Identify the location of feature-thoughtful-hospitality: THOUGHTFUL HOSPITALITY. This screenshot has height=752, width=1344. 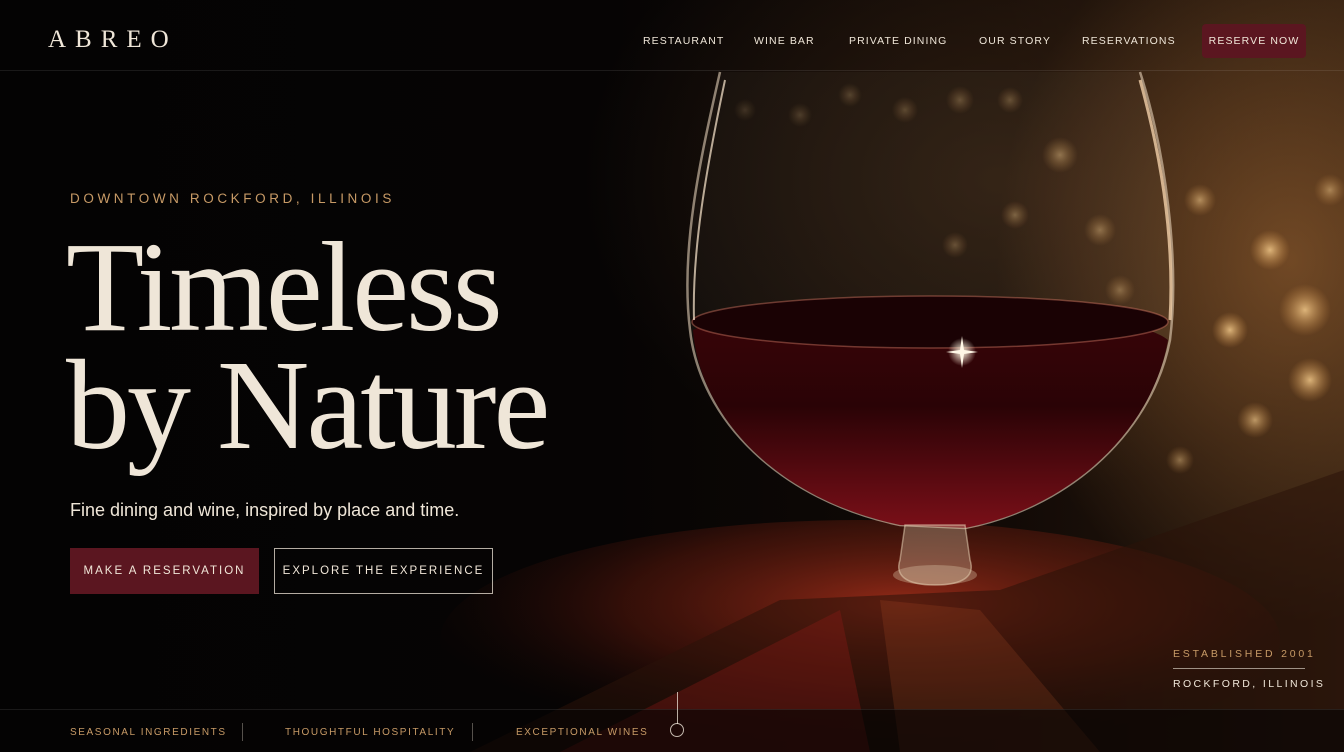
(370, 732).